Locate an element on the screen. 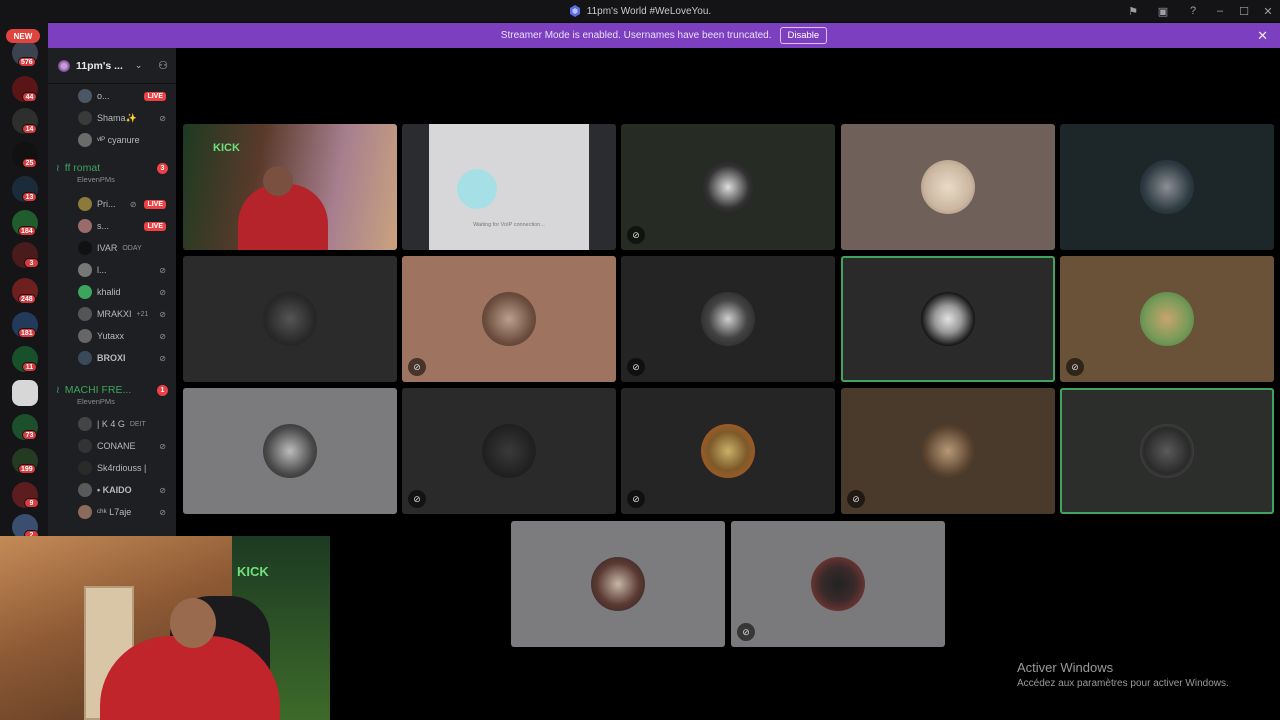 This screenshot has width=1280, height=720. streamer-head is located at coordinates (278, 181).